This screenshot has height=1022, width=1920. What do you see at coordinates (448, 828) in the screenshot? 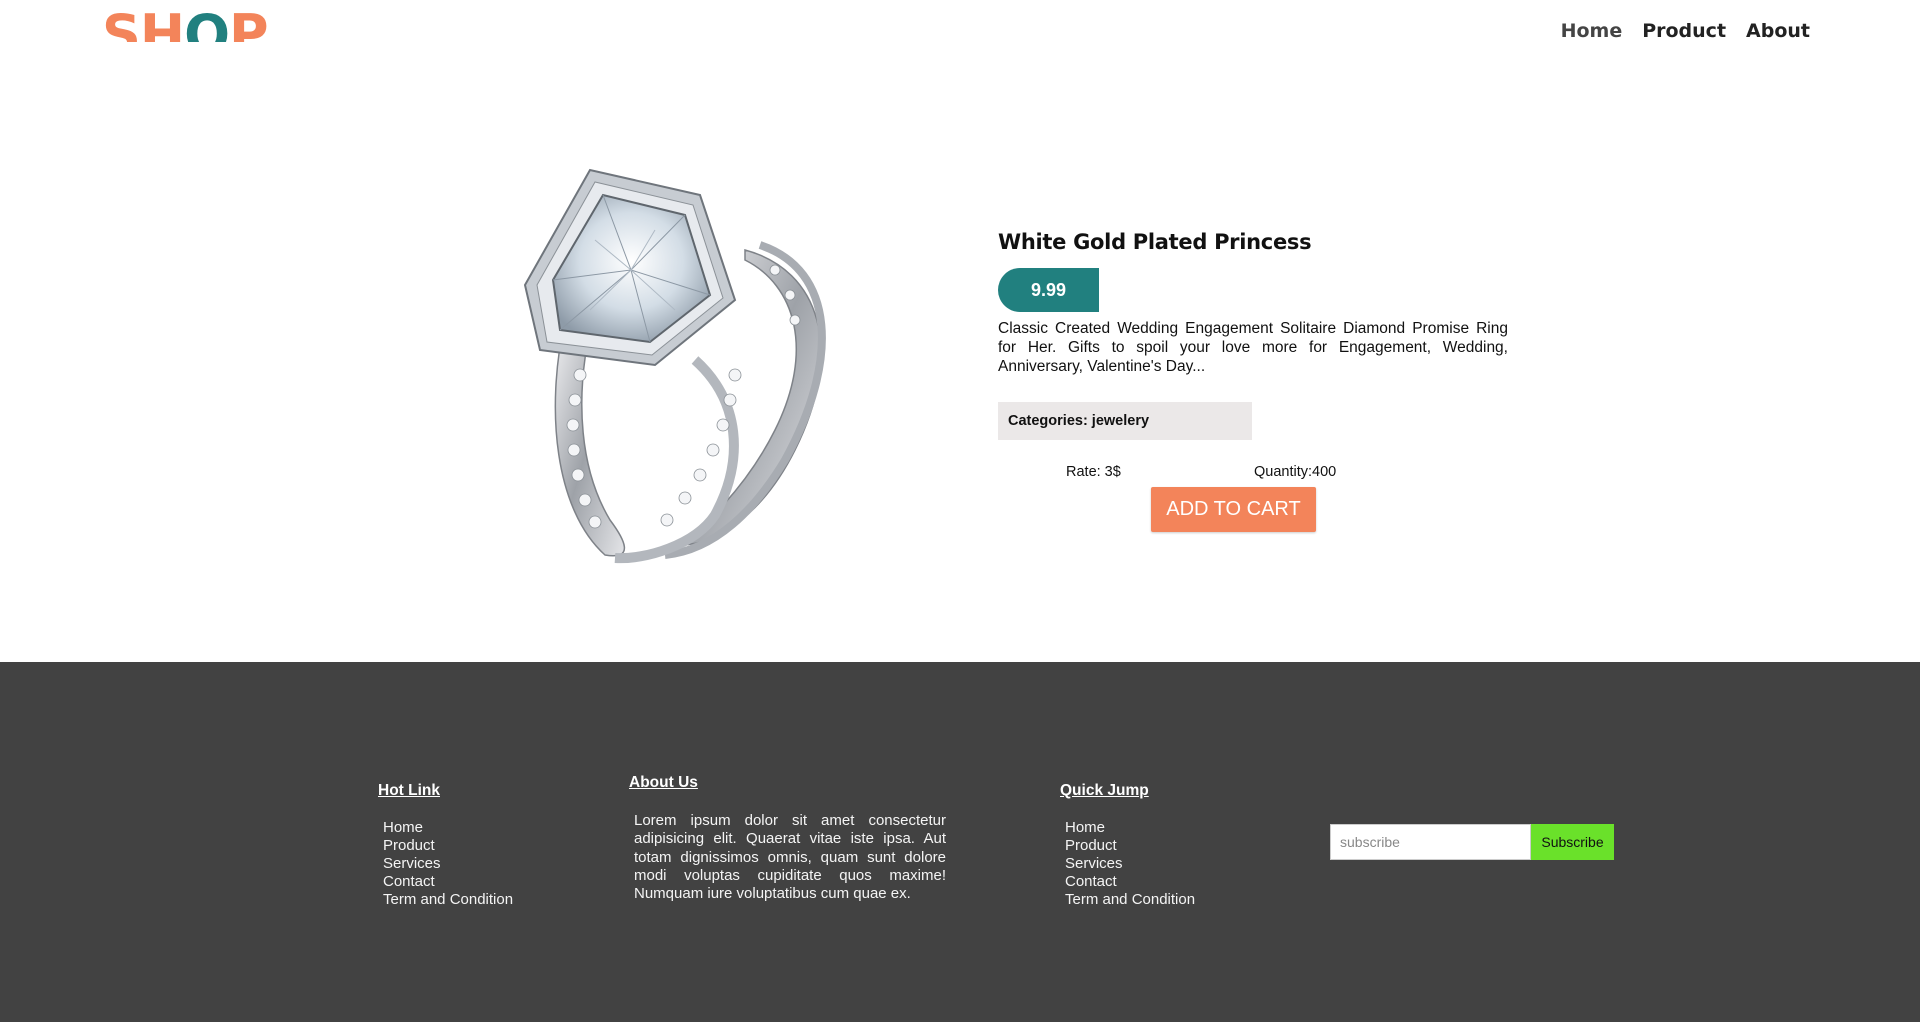
I see `hot-link-home: Home` at bounding box center [448, 828].